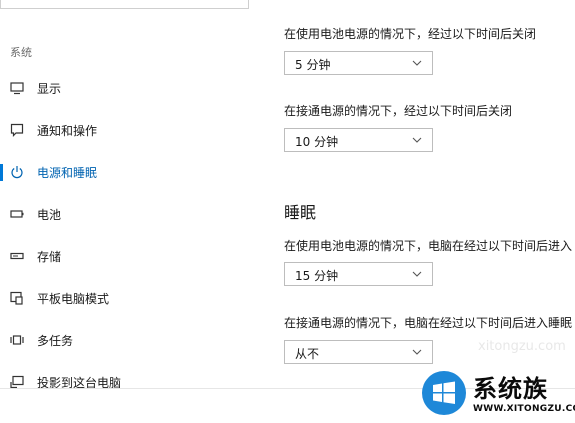 The height and width of the screenshot is (423, 575). Describe the element at coordinates (17, 130) in the screenshot. I see `notification-icon` at that location.